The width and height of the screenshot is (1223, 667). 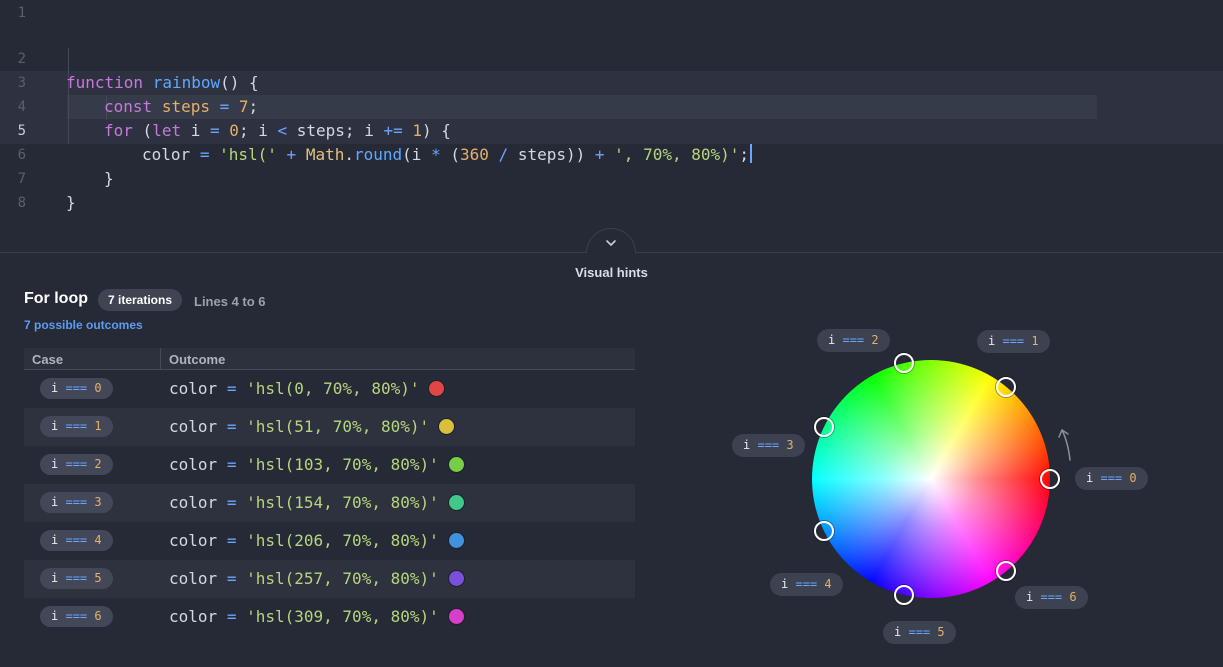 What do you see at coordinates (76, 464) in the screenshot?
I see `case-pill: i === 2` at bounding box center [76, 464].